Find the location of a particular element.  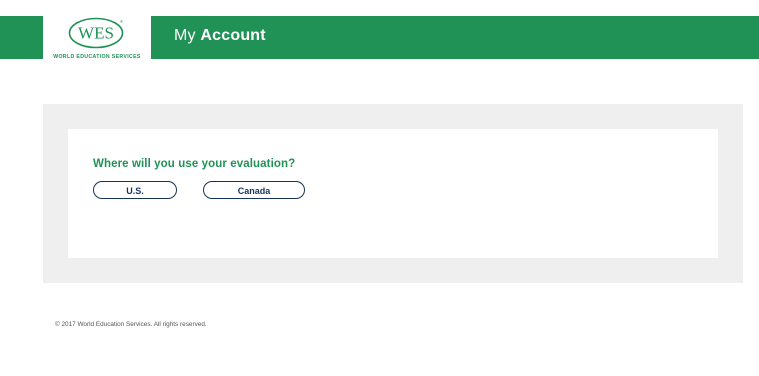

registered-mark: ® is located at coordinates (121, 21).